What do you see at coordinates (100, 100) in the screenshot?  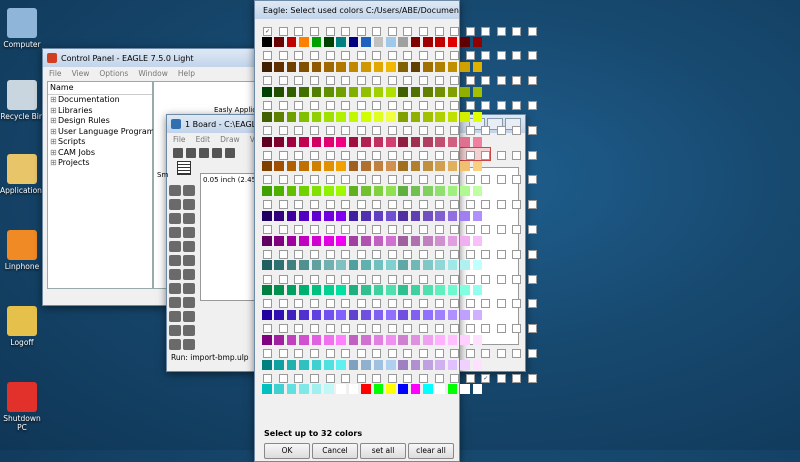 I see `tree-item-documentation: ⊞Documentation` at bounding box center [100, 100].